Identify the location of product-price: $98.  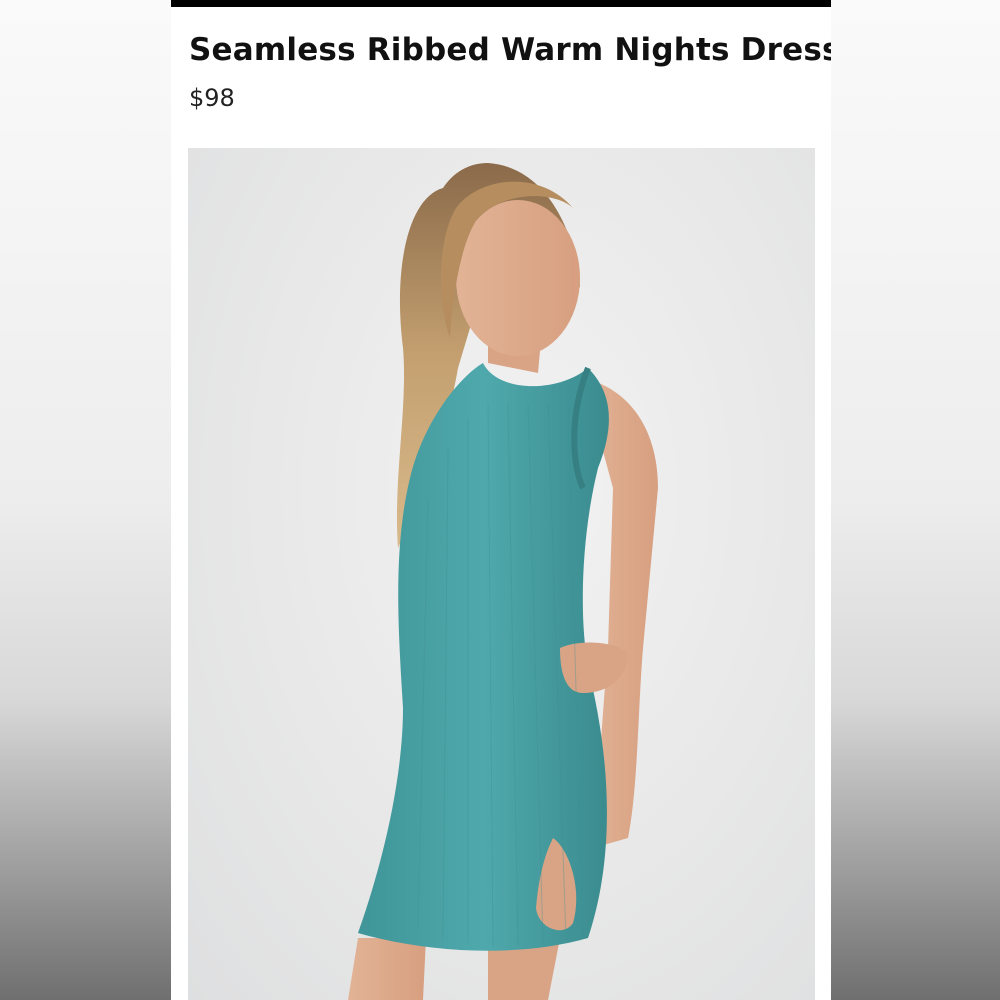
(212, 98).